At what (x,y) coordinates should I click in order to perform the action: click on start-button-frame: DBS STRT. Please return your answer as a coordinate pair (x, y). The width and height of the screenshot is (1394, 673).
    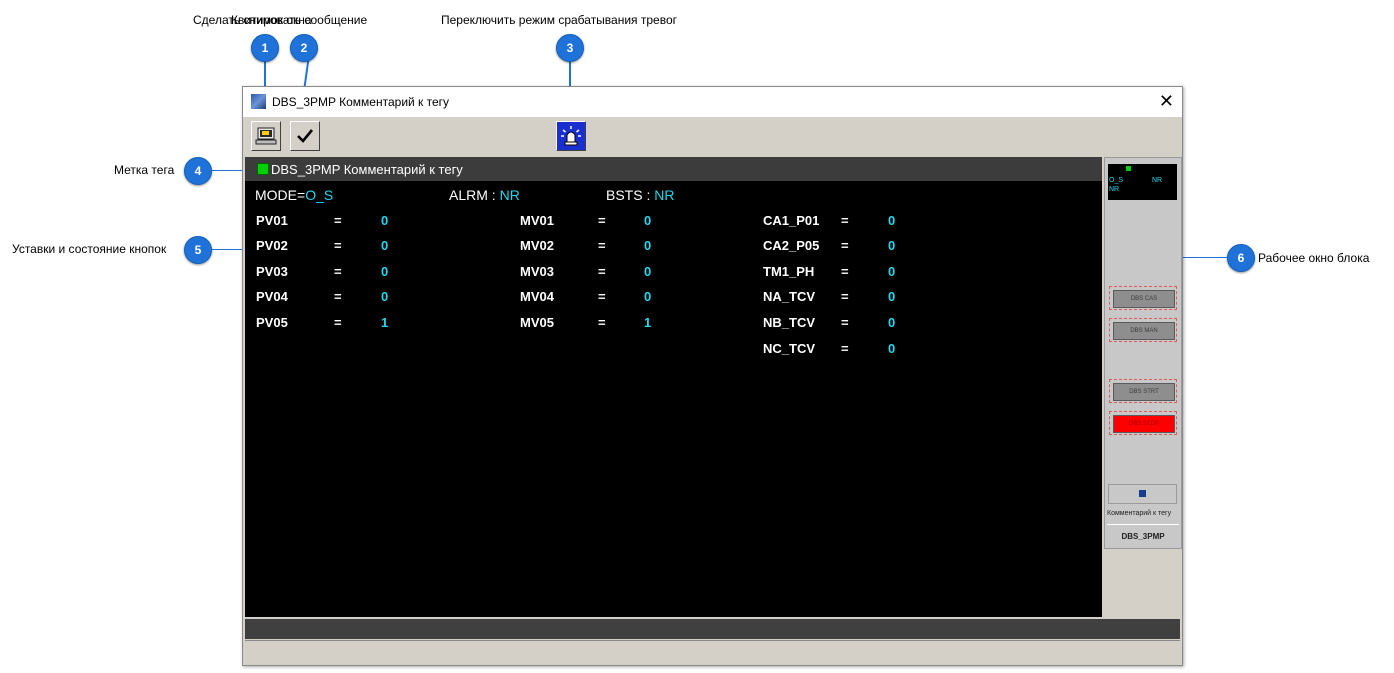
    Looking at the image, I should click on (1143, 391).